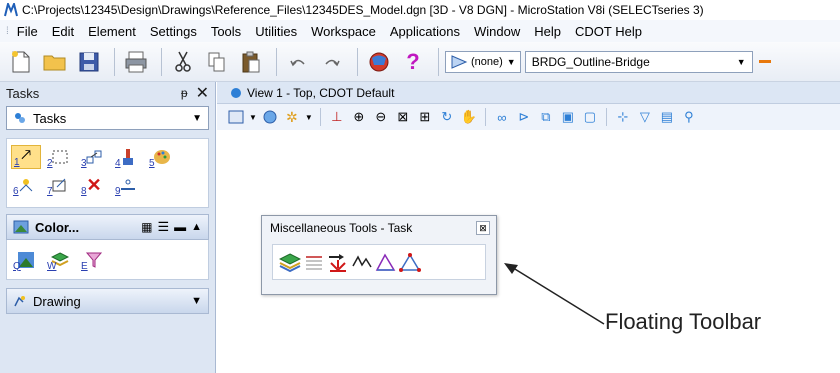  I want to click on palette-icon, so click(162, 157).